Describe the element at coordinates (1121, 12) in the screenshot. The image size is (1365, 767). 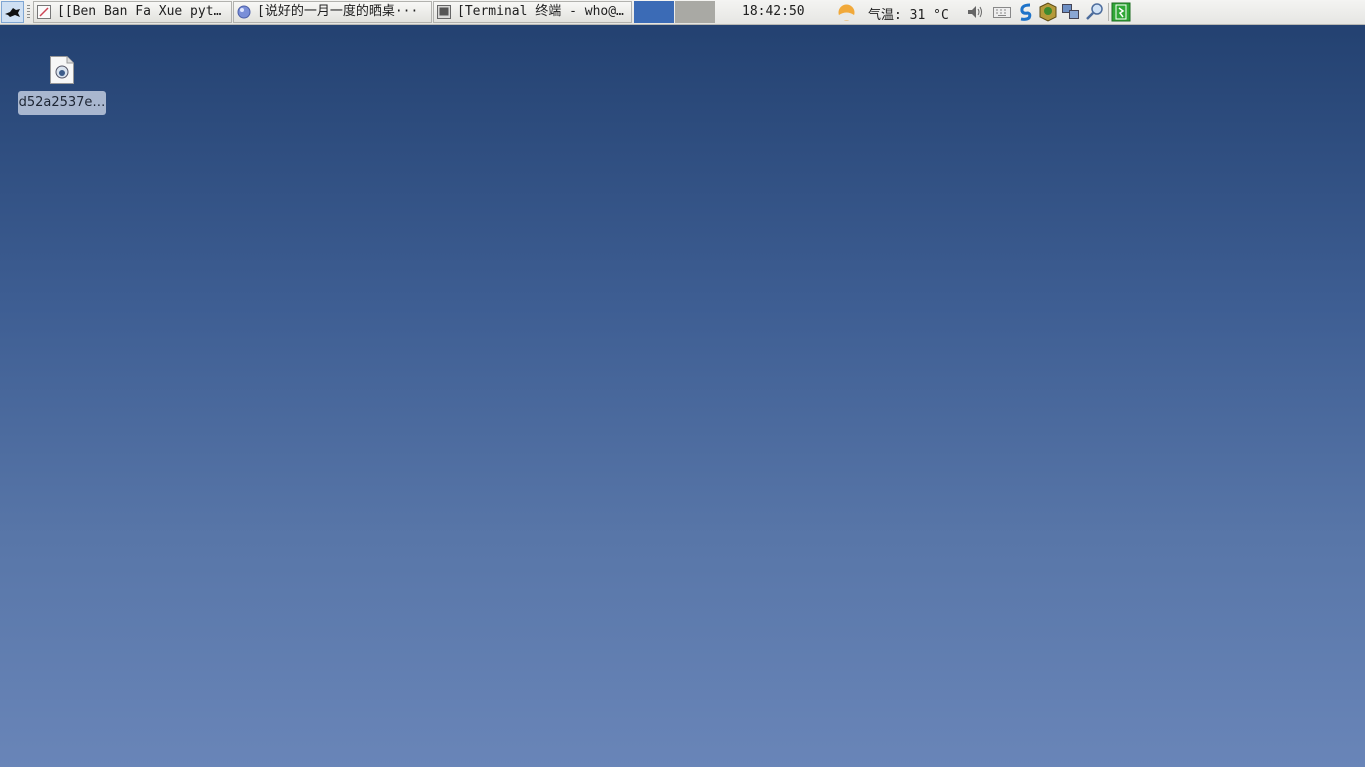
I see `logout-icon` at that location.